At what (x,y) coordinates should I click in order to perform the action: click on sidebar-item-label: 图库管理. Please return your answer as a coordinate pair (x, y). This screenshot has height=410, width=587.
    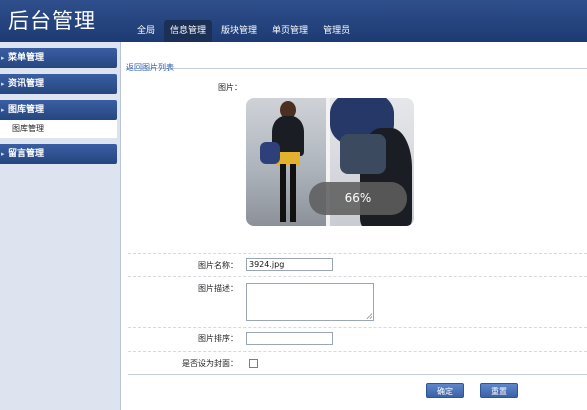
    Looking at the image, I should click on (26, 110).